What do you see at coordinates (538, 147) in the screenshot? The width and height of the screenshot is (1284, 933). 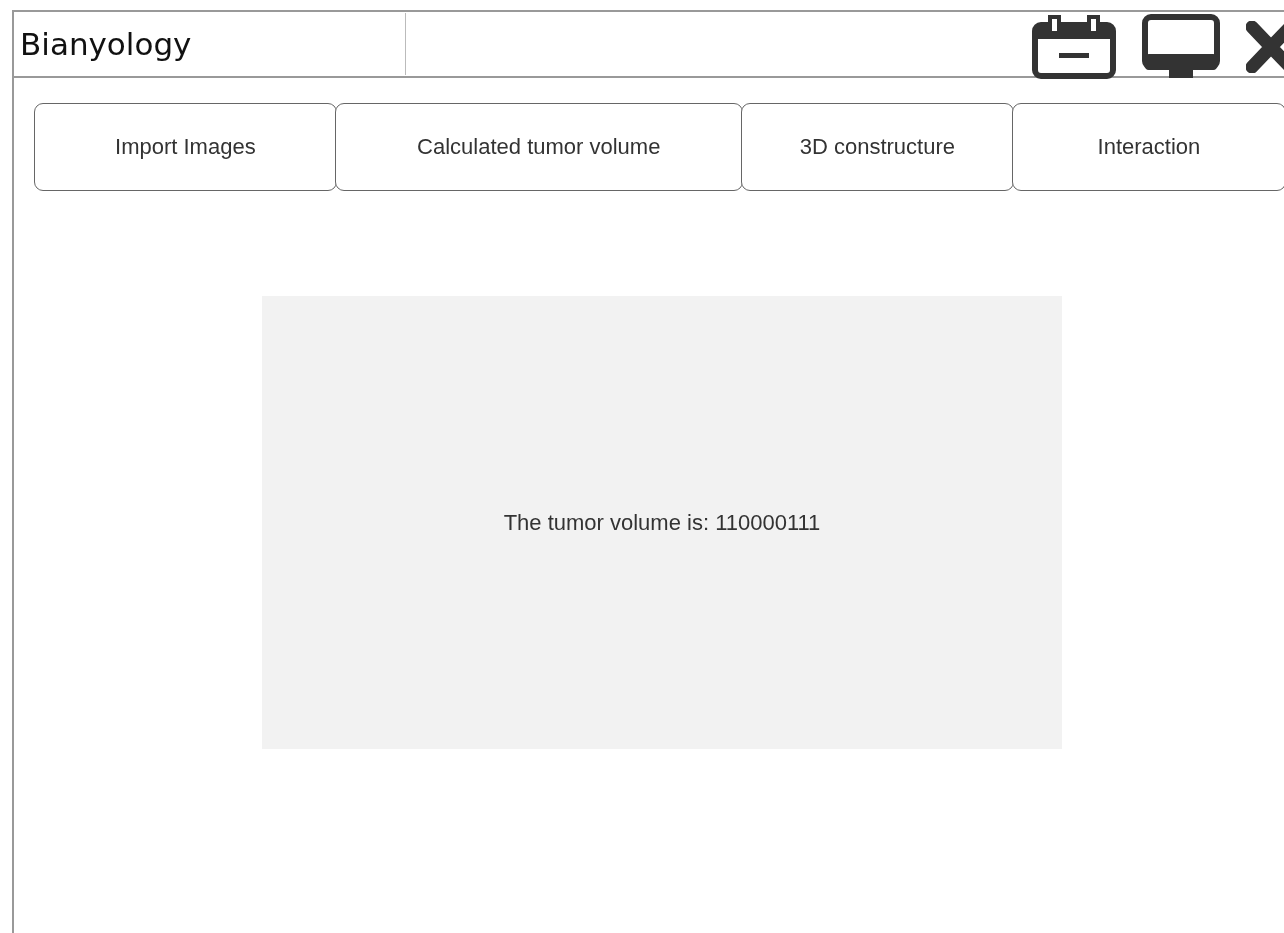 I see `tab-button: Calculated tumor volume` at bounding box center [538, 147].